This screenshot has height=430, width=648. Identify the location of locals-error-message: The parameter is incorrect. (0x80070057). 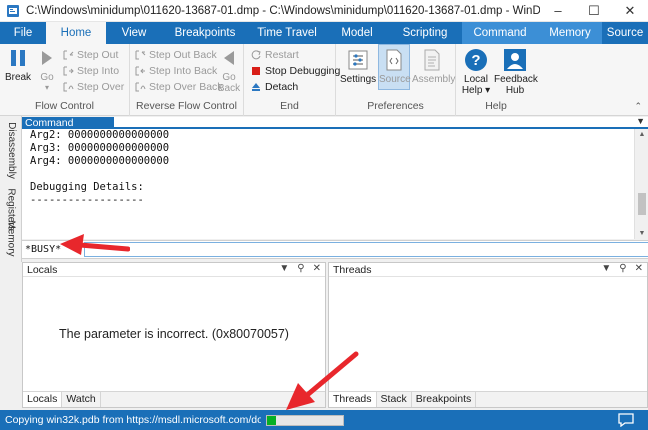
(174, 334).